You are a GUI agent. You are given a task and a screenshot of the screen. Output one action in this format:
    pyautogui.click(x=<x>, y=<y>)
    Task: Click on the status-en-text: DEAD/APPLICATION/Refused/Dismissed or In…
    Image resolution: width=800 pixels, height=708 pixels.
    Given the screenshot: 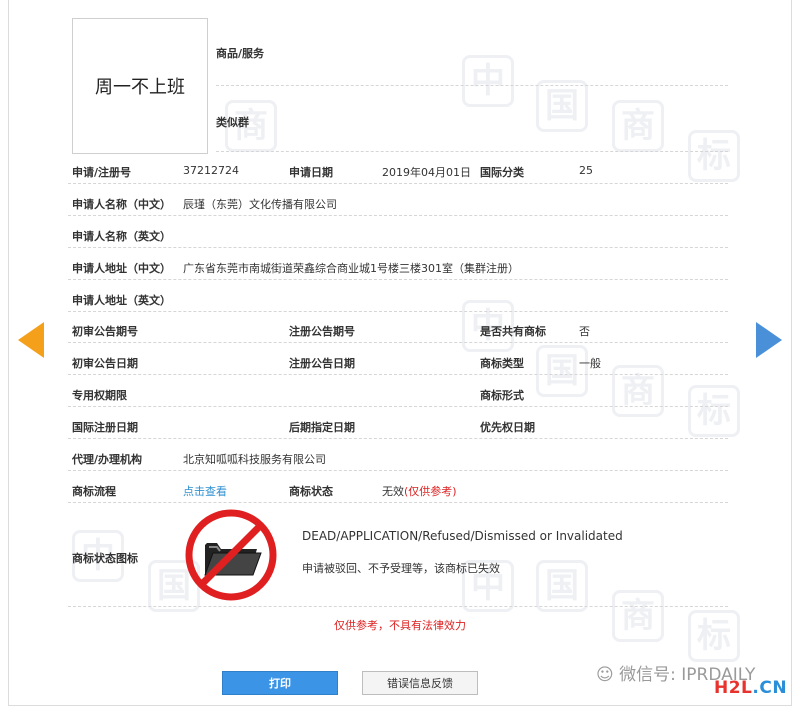 What is the action you would take?
    pyautogui.click(x=462, y=536)
    